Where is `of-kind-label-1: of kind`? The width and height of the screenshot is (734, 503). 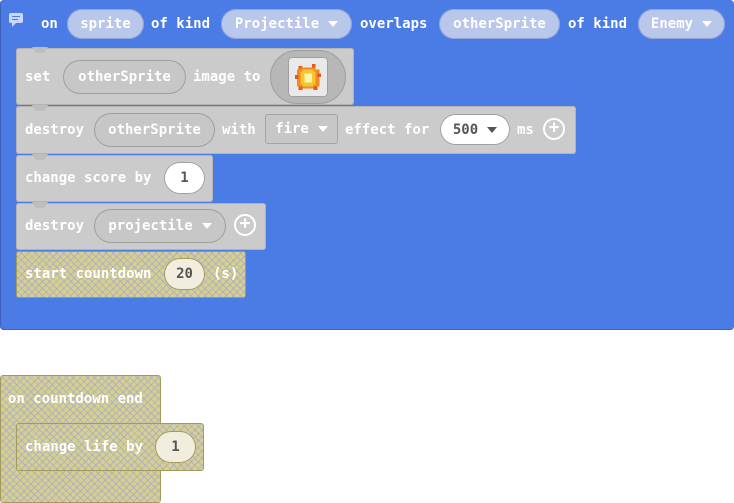
of-kind-label-1: of kind is located at coordinates (181, 24).